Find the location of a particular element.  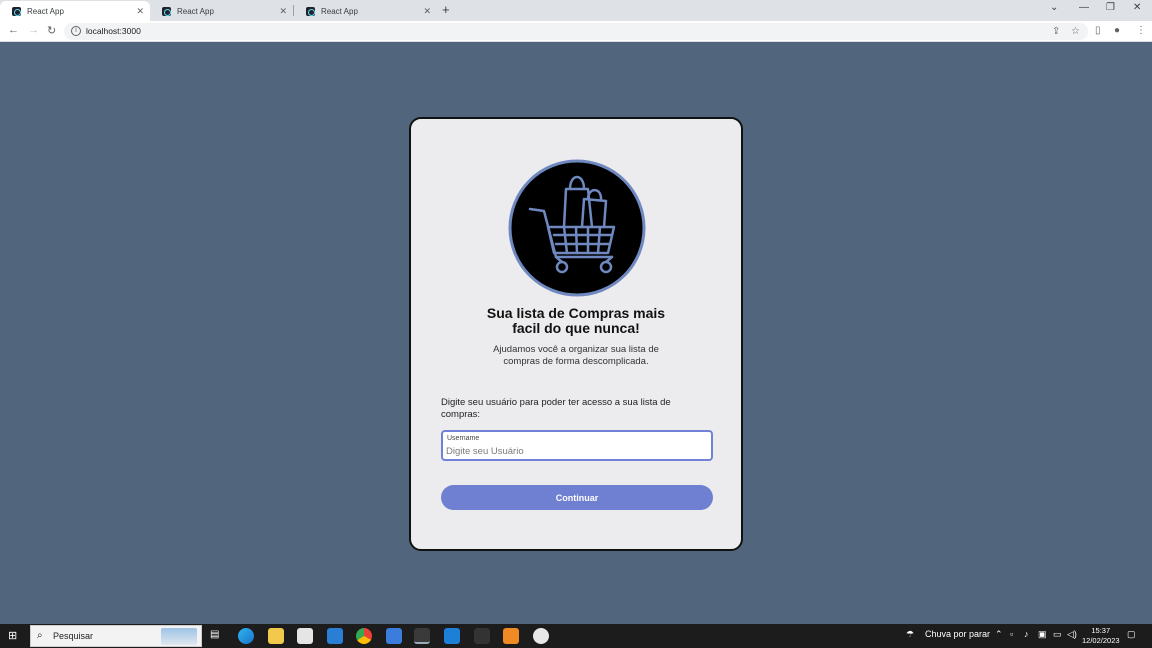

taskbar-search: ⌕ Pesquisar is located at coordinates (116, 636).